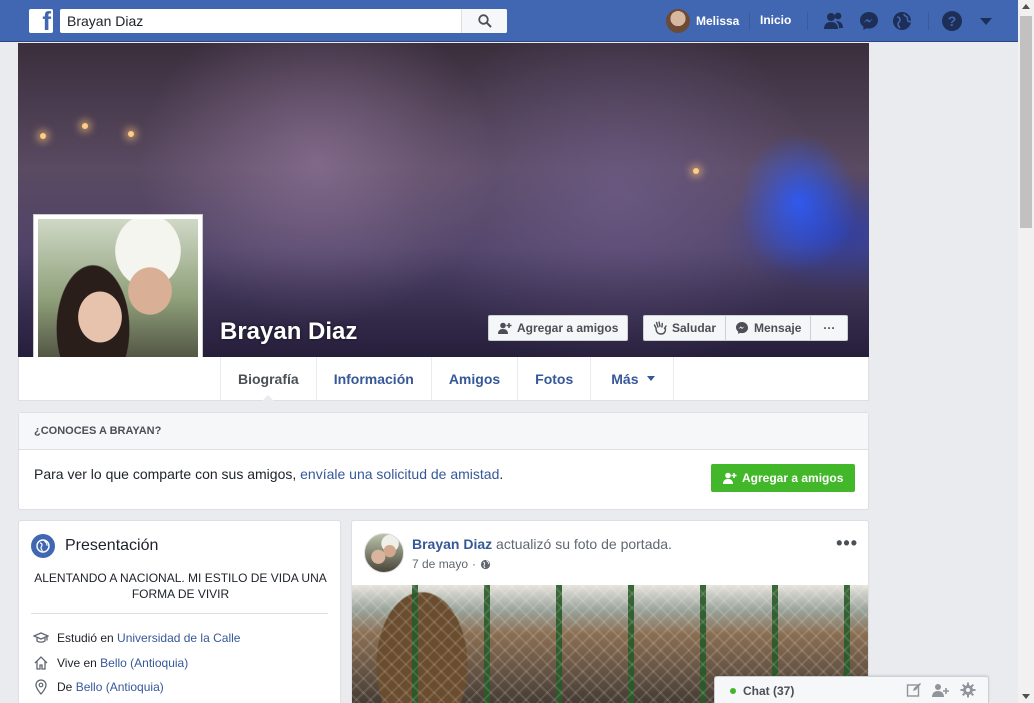 The width and height of the screenshot is (1034, 703). Describe the element at coordinates (694, 328) in the screenshot. I see `wave-label: Saludar` at that location.